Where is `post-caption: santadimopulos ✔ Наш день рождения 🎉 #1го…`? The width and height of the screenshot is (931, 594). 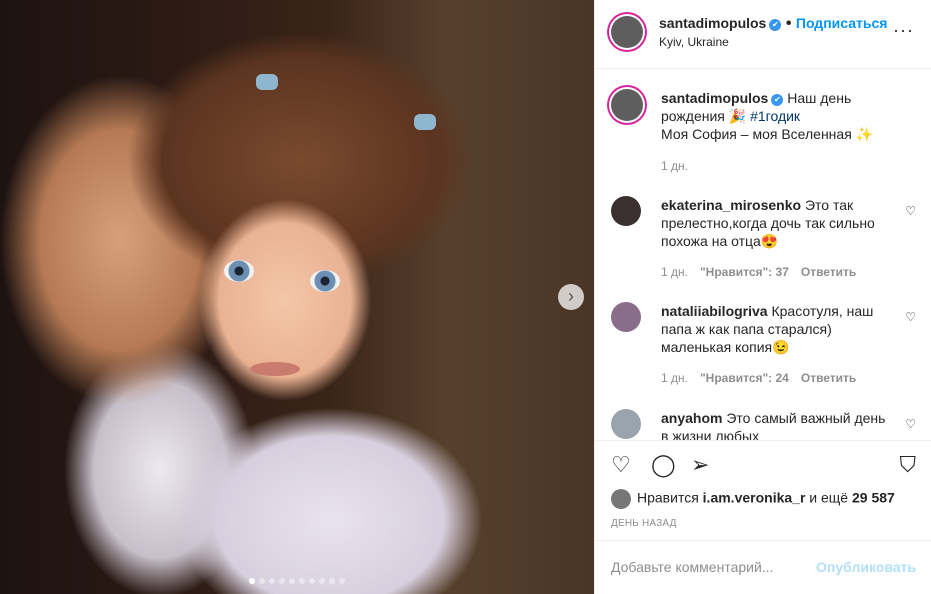
post-caption: santadimopulos ✔ Наш день рождения 🎉 #1го… is located at coordinates (763, 134).